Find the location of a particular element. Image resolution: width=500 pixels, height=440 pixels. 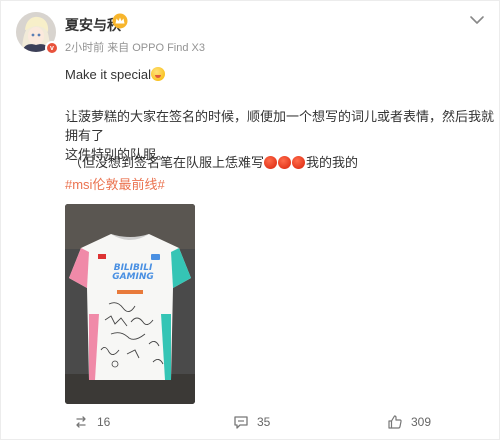

like-icon is located at coordinates (395, 422).